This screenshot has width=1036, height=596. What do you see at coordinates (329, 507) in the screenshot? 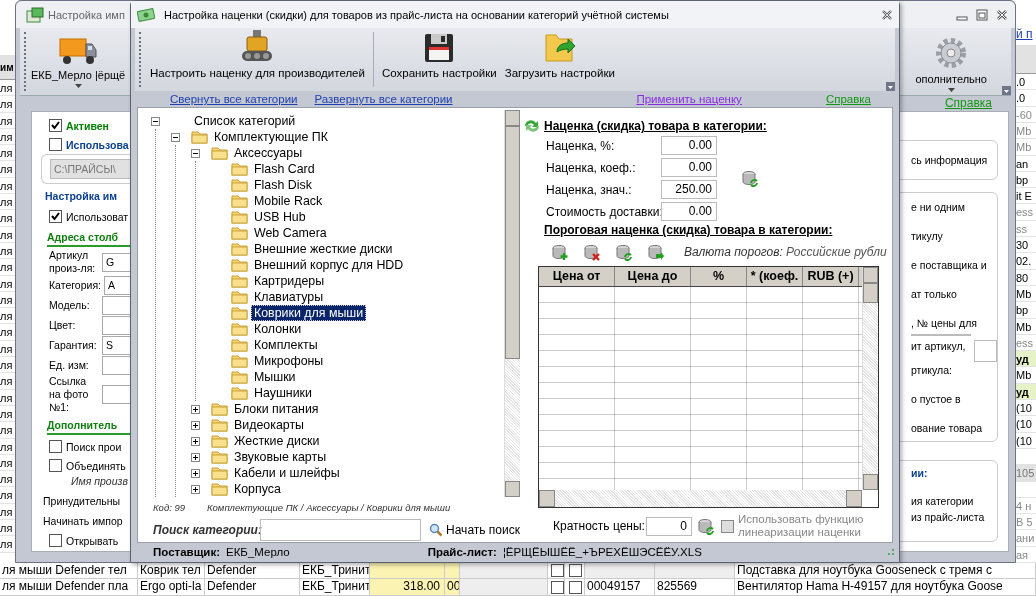
I see `category-path: Комплектующие ПК / Аксессуары / Коврики для мыши` at bounding box center [329, 507].